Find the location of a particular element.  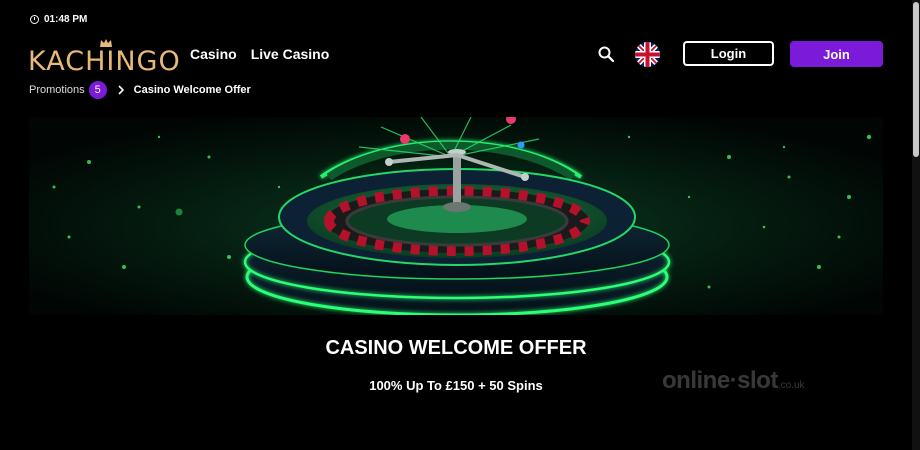

breadcrumb-promotions: Promotions is located at coordinates (57, 90).